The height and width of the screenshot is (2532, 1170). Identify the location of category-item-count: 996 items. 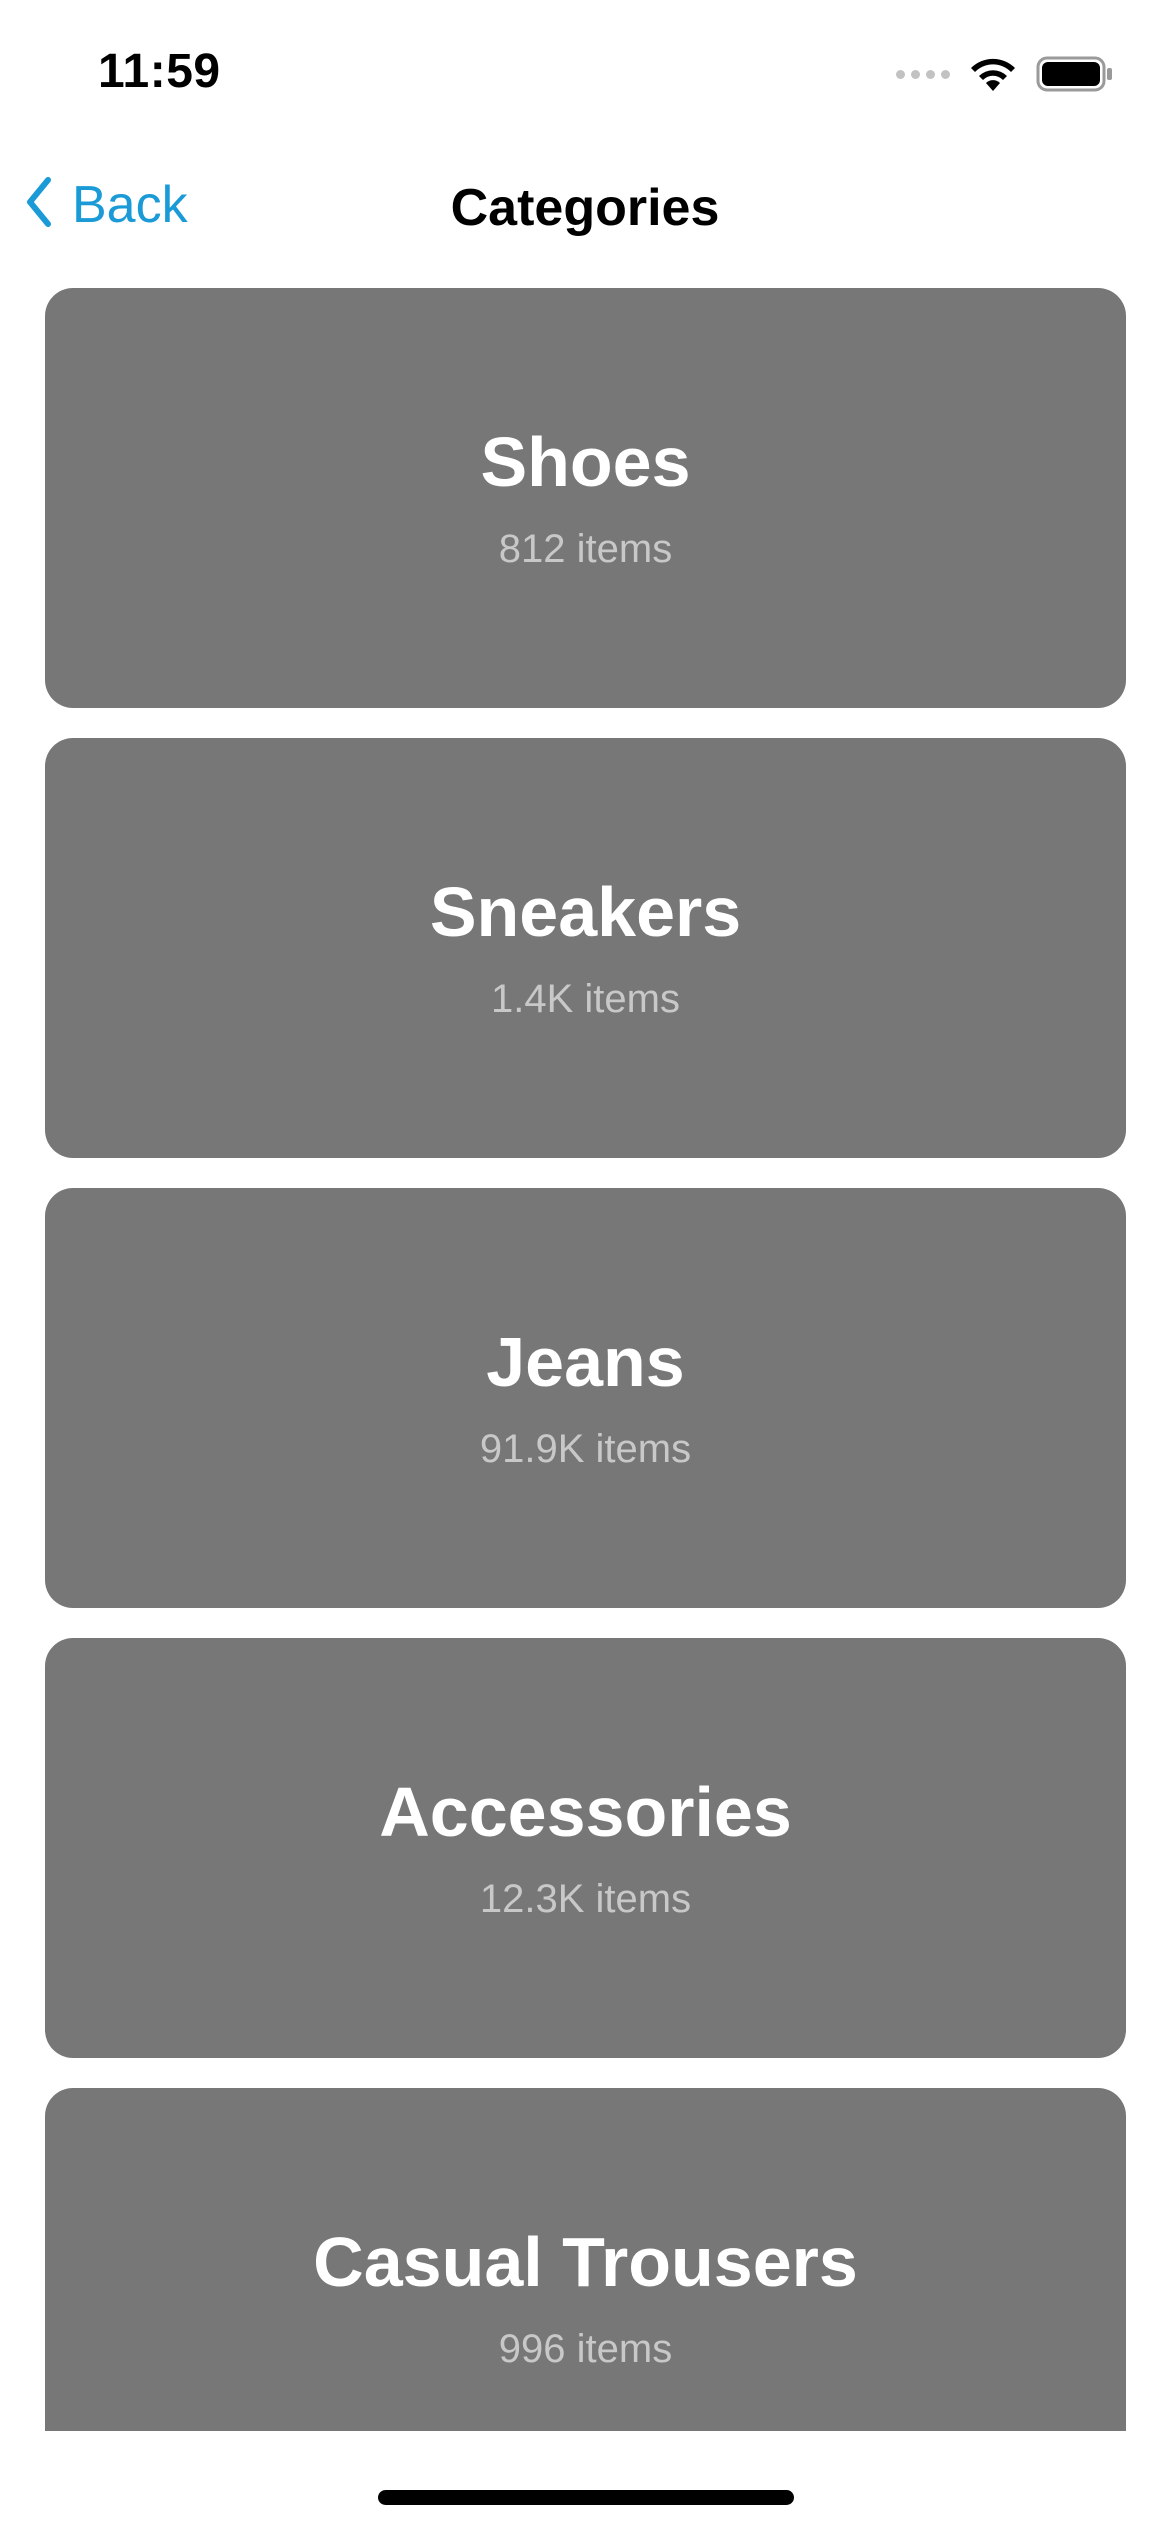
(585, 2349).